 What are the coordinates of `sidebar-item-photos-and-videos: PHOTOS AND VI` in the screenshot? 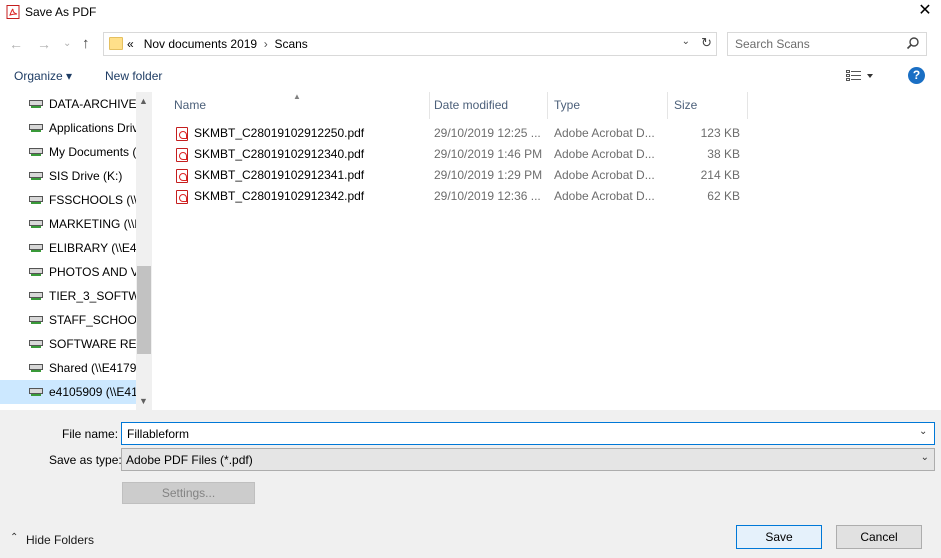 It's located at (68, 272).